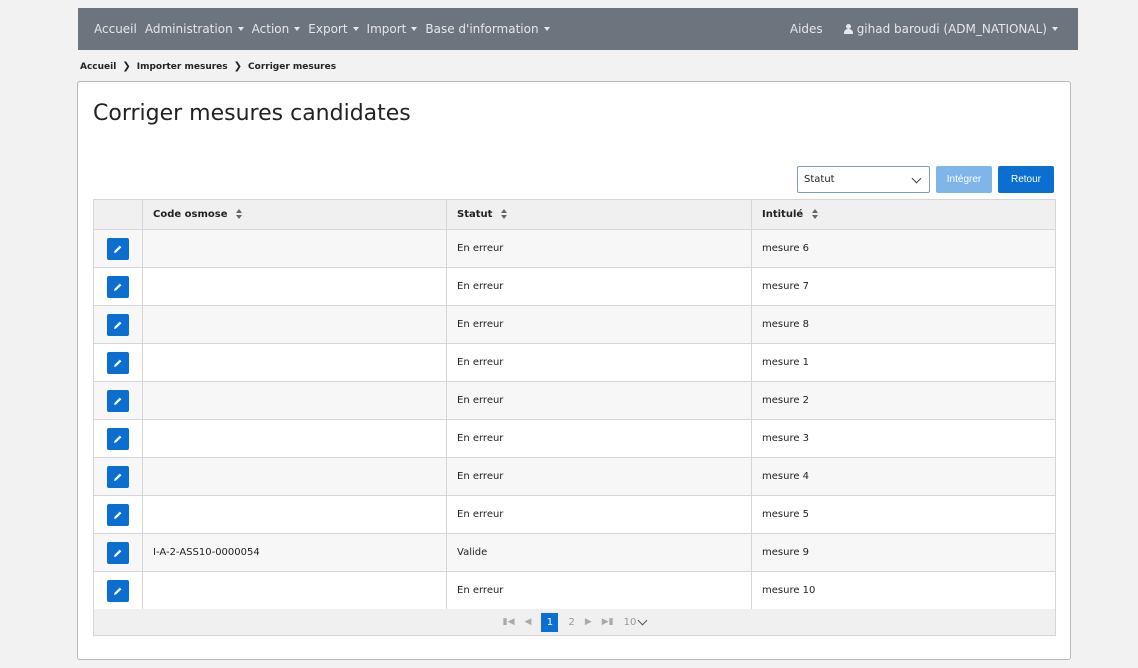  Describe the element at coordinates (903, 590) in the screenshot. I see `cell-intitule: mesure 10` at that location.